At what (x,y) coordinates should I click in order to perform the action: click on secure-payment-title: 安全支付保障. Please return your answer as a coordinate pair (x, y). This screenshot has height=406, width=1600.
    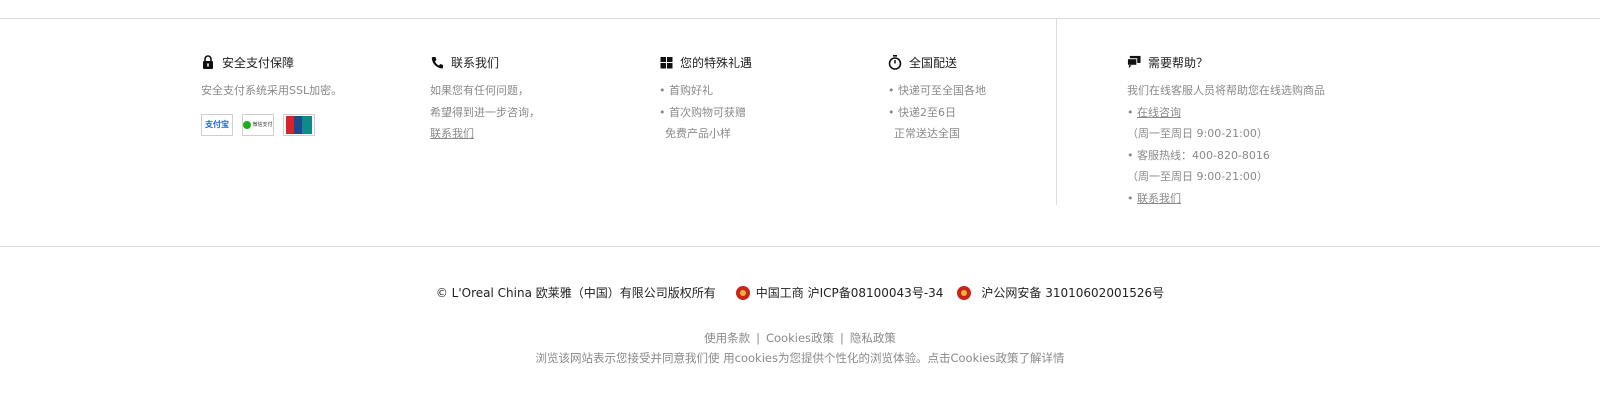
    Looking at the image, I should click on (258, 62).